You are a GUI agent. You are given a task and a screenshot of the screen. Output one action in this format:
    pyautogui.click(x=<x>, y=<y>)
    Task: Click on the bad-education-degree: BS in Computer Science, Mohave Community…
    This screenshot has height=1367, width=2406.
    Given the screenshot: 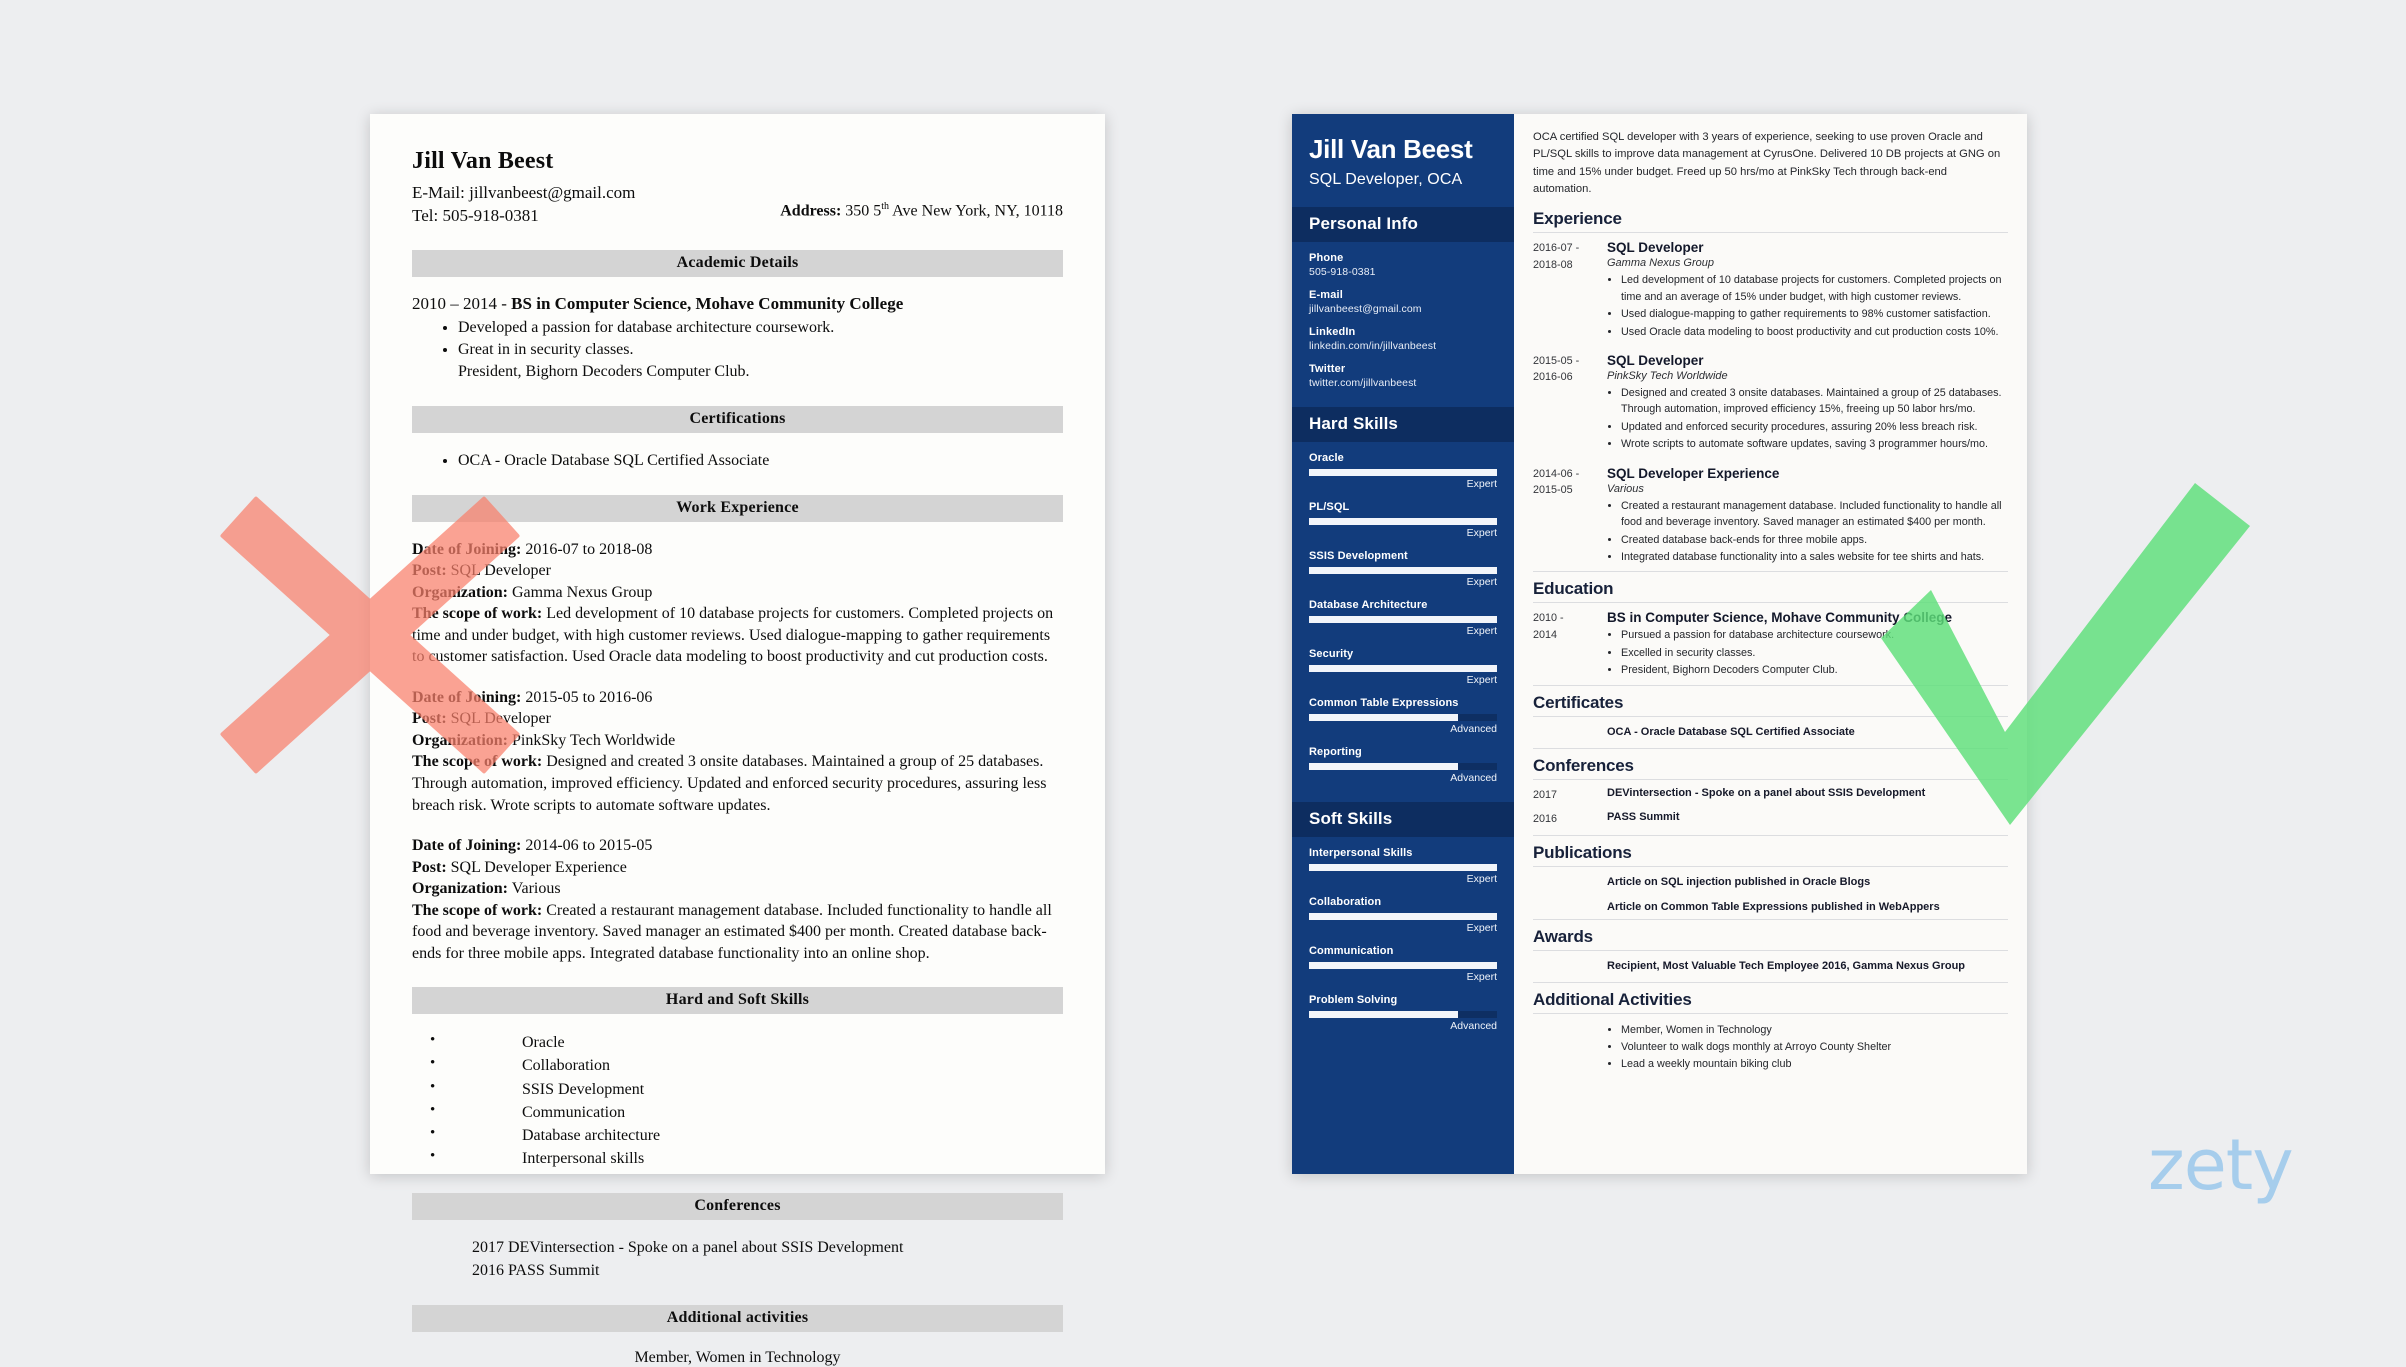 What is the action you would take?
    pyautogui.click(x=707, y=304)
    